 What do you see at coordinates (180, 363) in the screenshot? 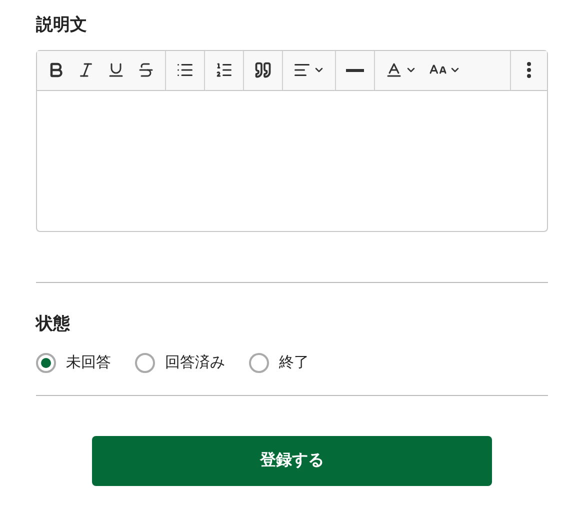
I see `radio-option: 回答済み` at bounding box center [180, 363].